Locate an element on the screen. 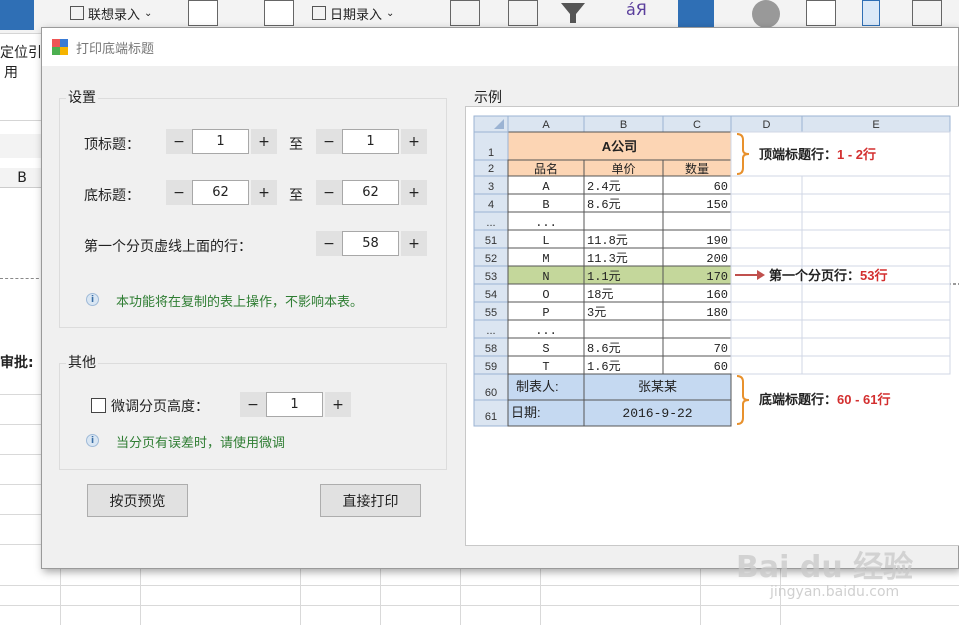  first-break-plus-button: + is located at coordinates (414, 243).